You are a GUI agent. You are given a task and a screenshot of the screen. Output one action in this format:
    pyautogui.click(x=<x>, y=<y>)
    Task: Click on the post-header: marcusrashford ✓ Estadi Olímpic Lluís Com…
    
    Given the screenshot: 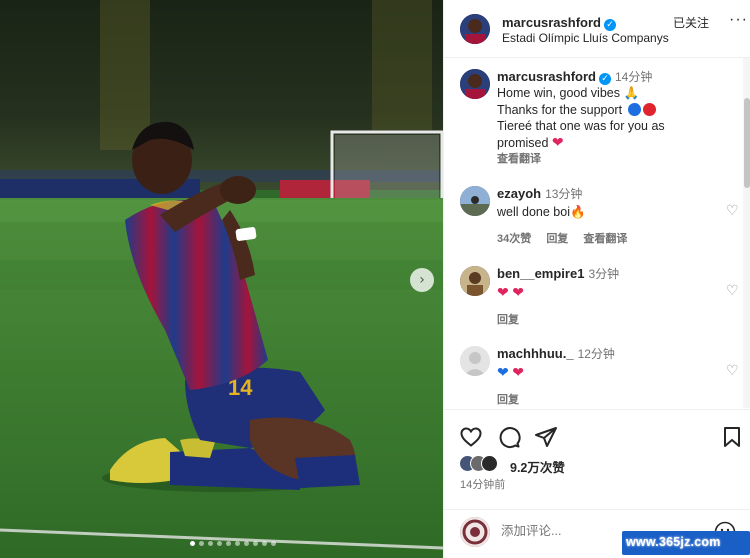 What is the action you would take?
    pyautogui.click(x=597, y=29)
    